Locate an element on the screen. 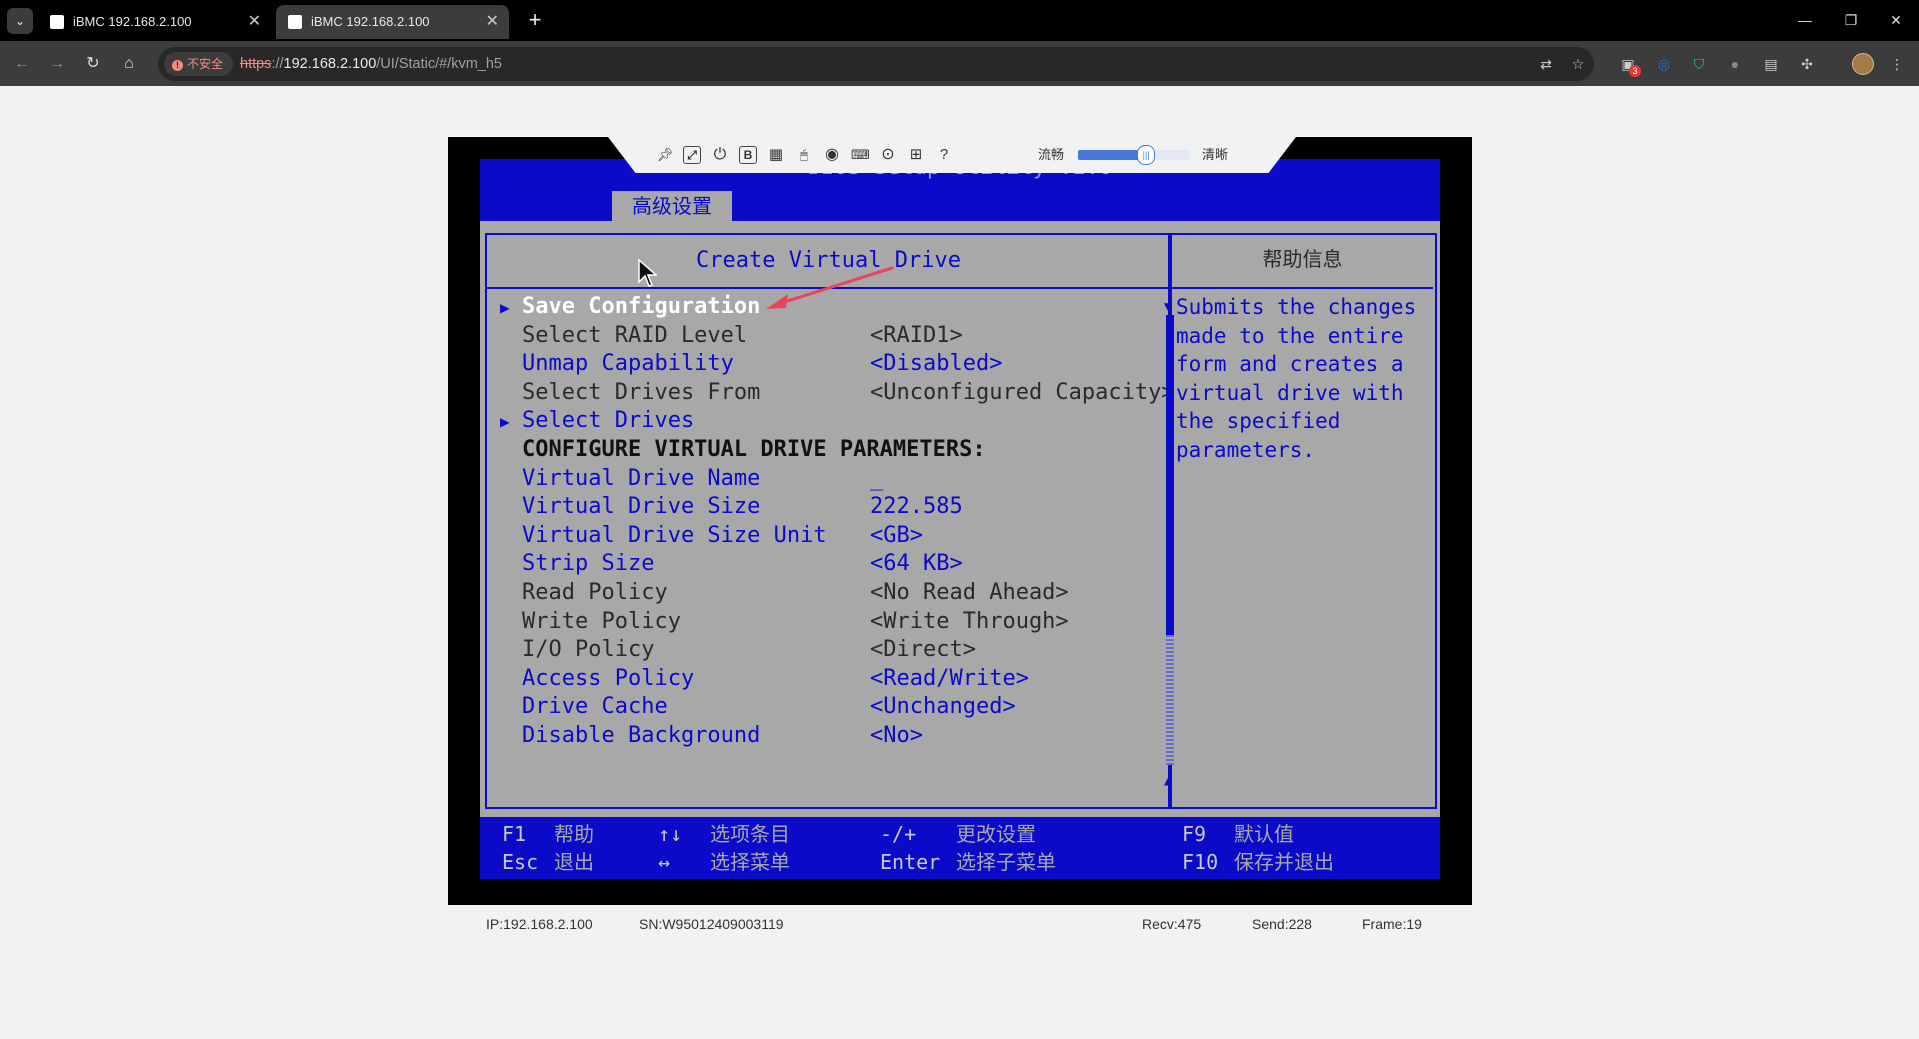 Image resolution: width=1919 pixels, height=1039 pixels. record-icon: ⊙ is located at coordinates (888, 155).